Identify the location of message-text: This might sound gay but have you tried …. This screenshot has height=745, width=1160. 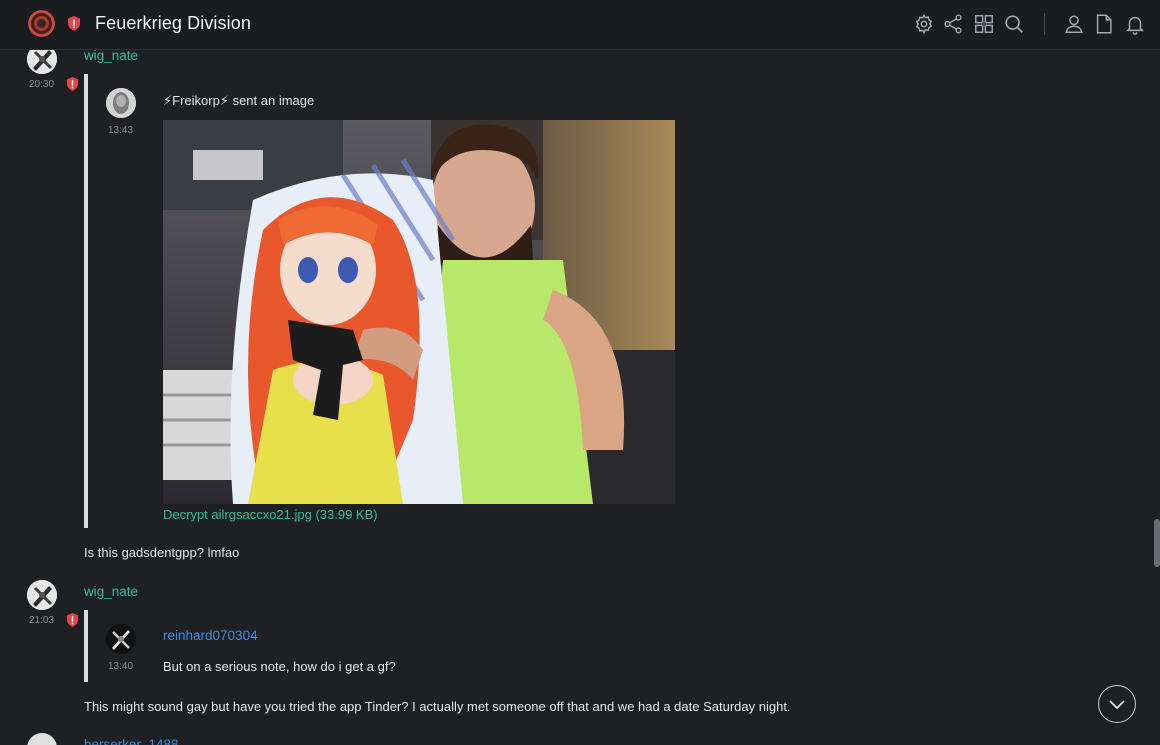
(437, 706).